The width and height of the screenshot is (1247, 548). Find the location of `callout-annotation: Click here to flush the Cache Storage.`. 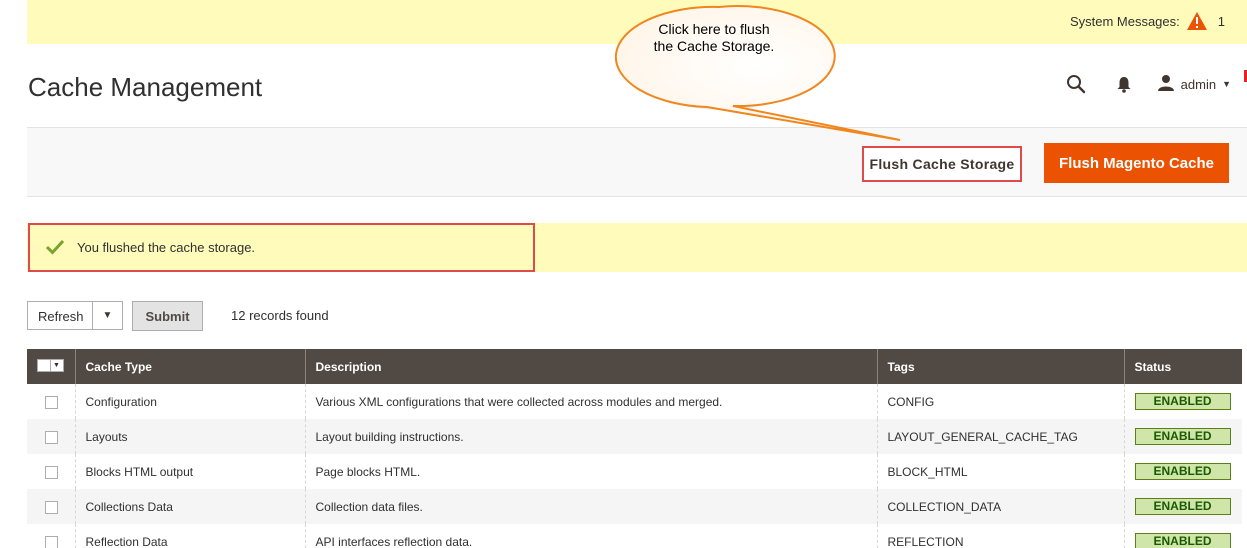

callout-annotation: Click here to flush the Cache Storage. is located at coordinates (764, 75).